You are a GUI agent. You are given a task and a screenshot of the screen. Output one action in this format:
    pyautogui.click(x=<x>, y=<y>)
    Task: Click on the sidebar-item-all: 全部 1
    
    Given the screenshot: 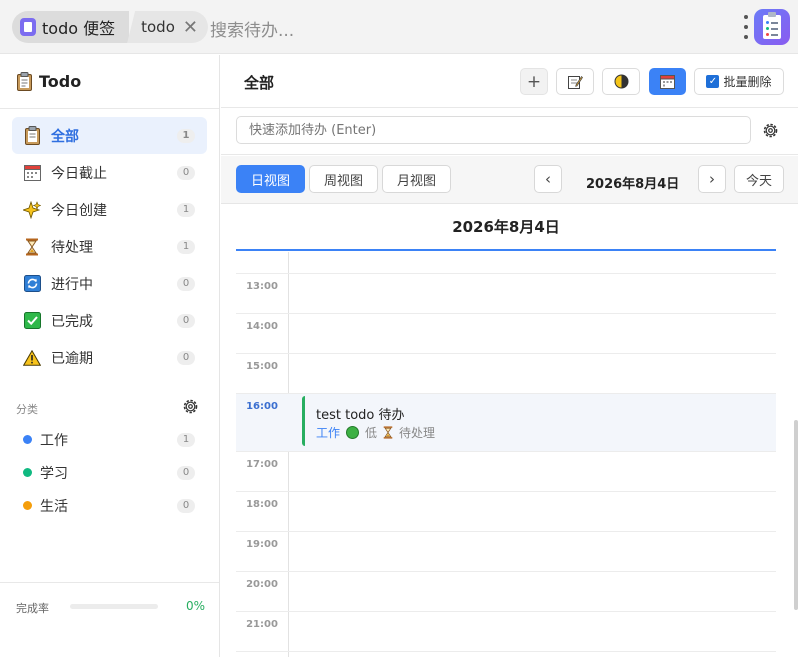 What is the action you would take?
    pyautogui.click(x=109, y=135)
    